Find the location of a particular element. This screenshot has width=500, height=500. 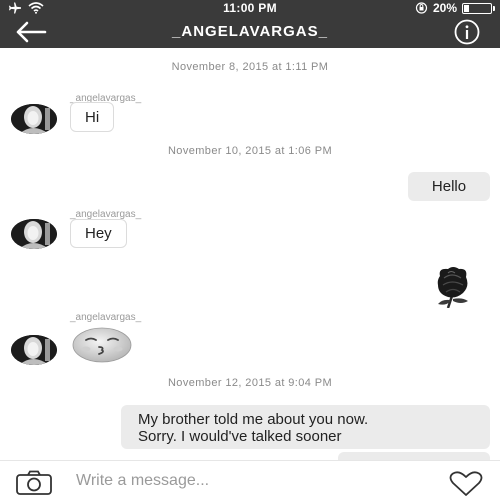

status-right-icons: 20% is located at coordinates (455, 8).